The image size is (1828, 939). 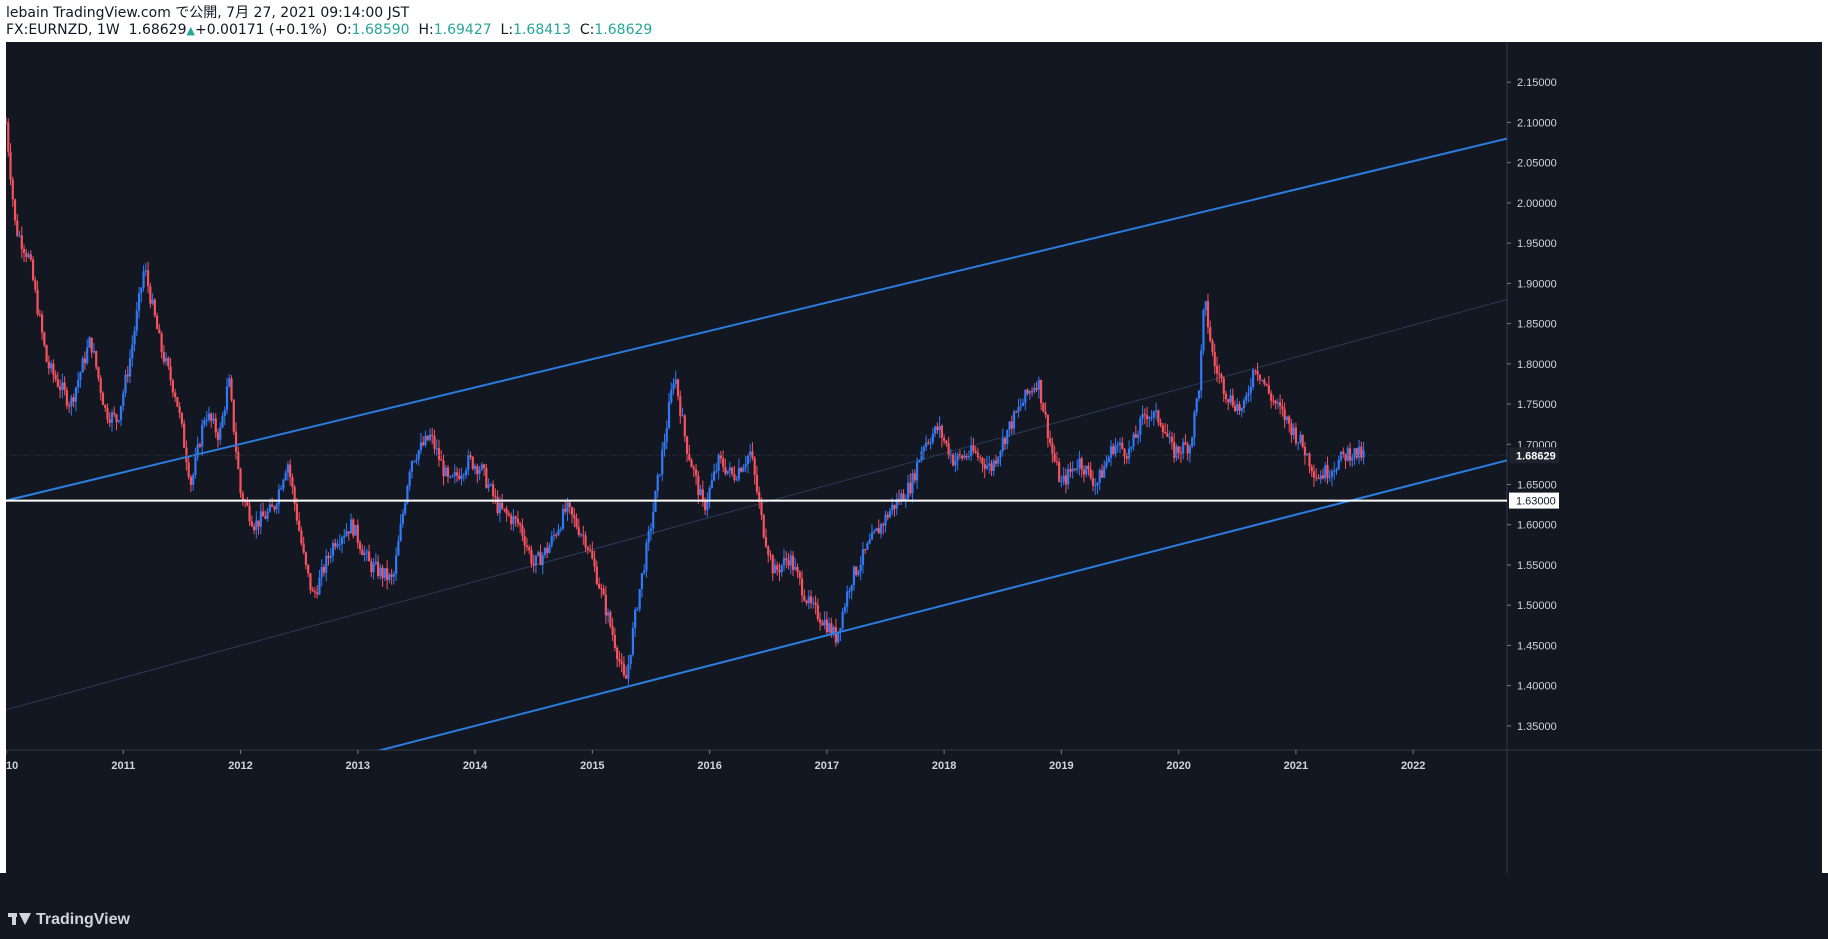 I want to click on y-tick-label: 1.95000, so click(x=1537, y=244).